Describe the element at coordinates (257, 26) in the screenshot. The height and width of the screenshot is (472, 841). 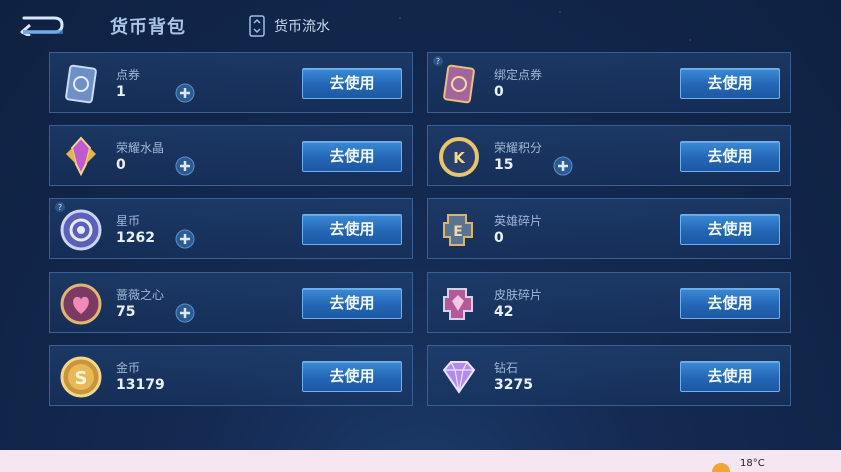
I see `card-flow-icon` at that location.